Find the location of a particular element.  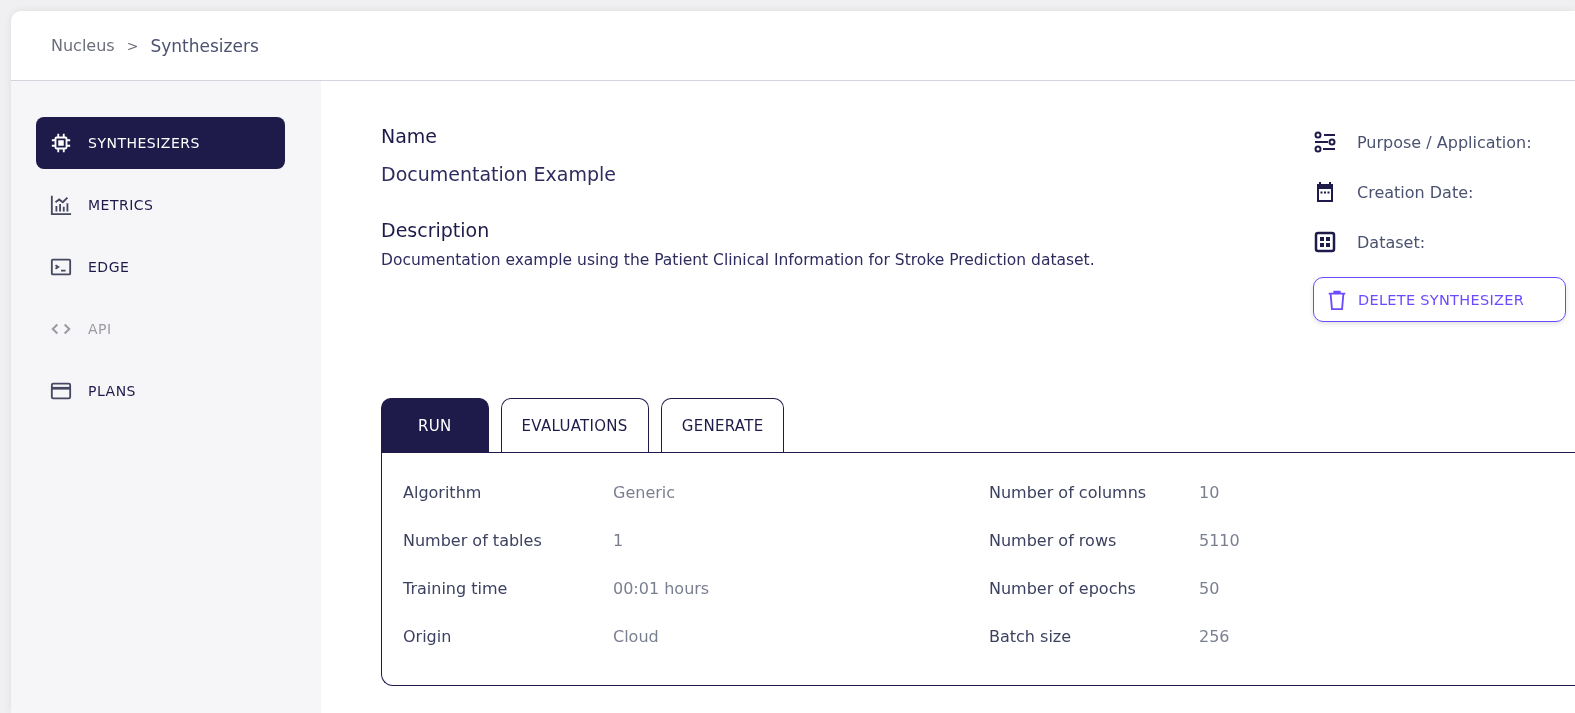

property-value: 00:01 hours is located at coordinates (661, 588).